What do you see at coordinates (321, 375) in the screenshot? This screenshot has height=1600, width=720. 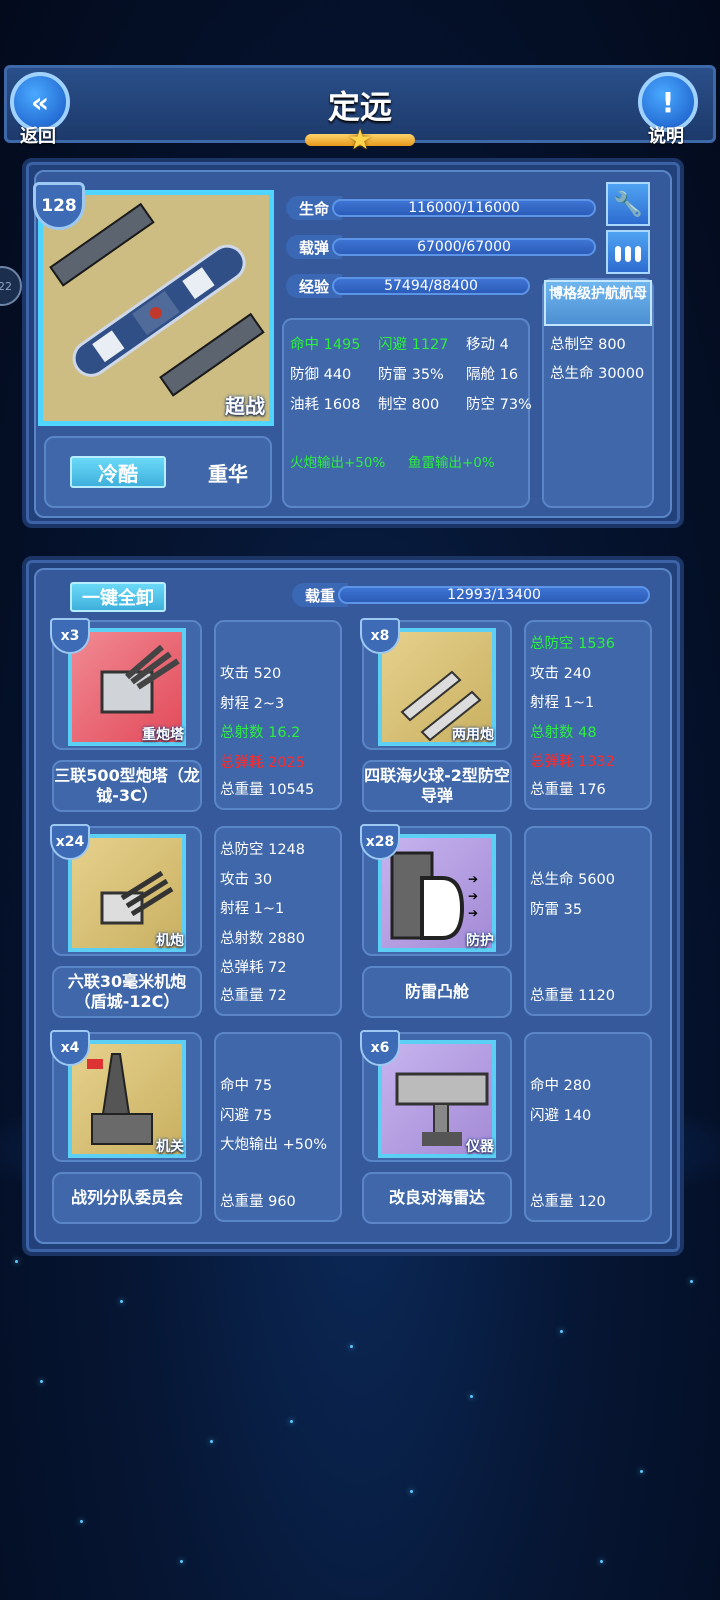 I see `ship-stat: 防御 440` at bounding box center [321, 375].